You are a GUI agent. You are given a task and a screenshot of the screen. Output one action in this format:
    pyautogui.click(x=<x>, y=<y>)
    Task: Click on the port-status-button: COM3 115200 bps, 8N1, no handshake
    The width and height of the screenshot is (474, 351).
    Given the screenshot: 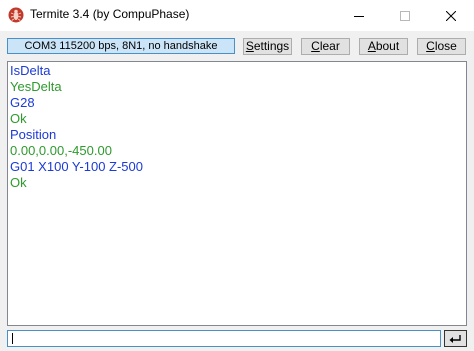 What is the action you would take?
    pyautogui.click(x=121, y=46)
    